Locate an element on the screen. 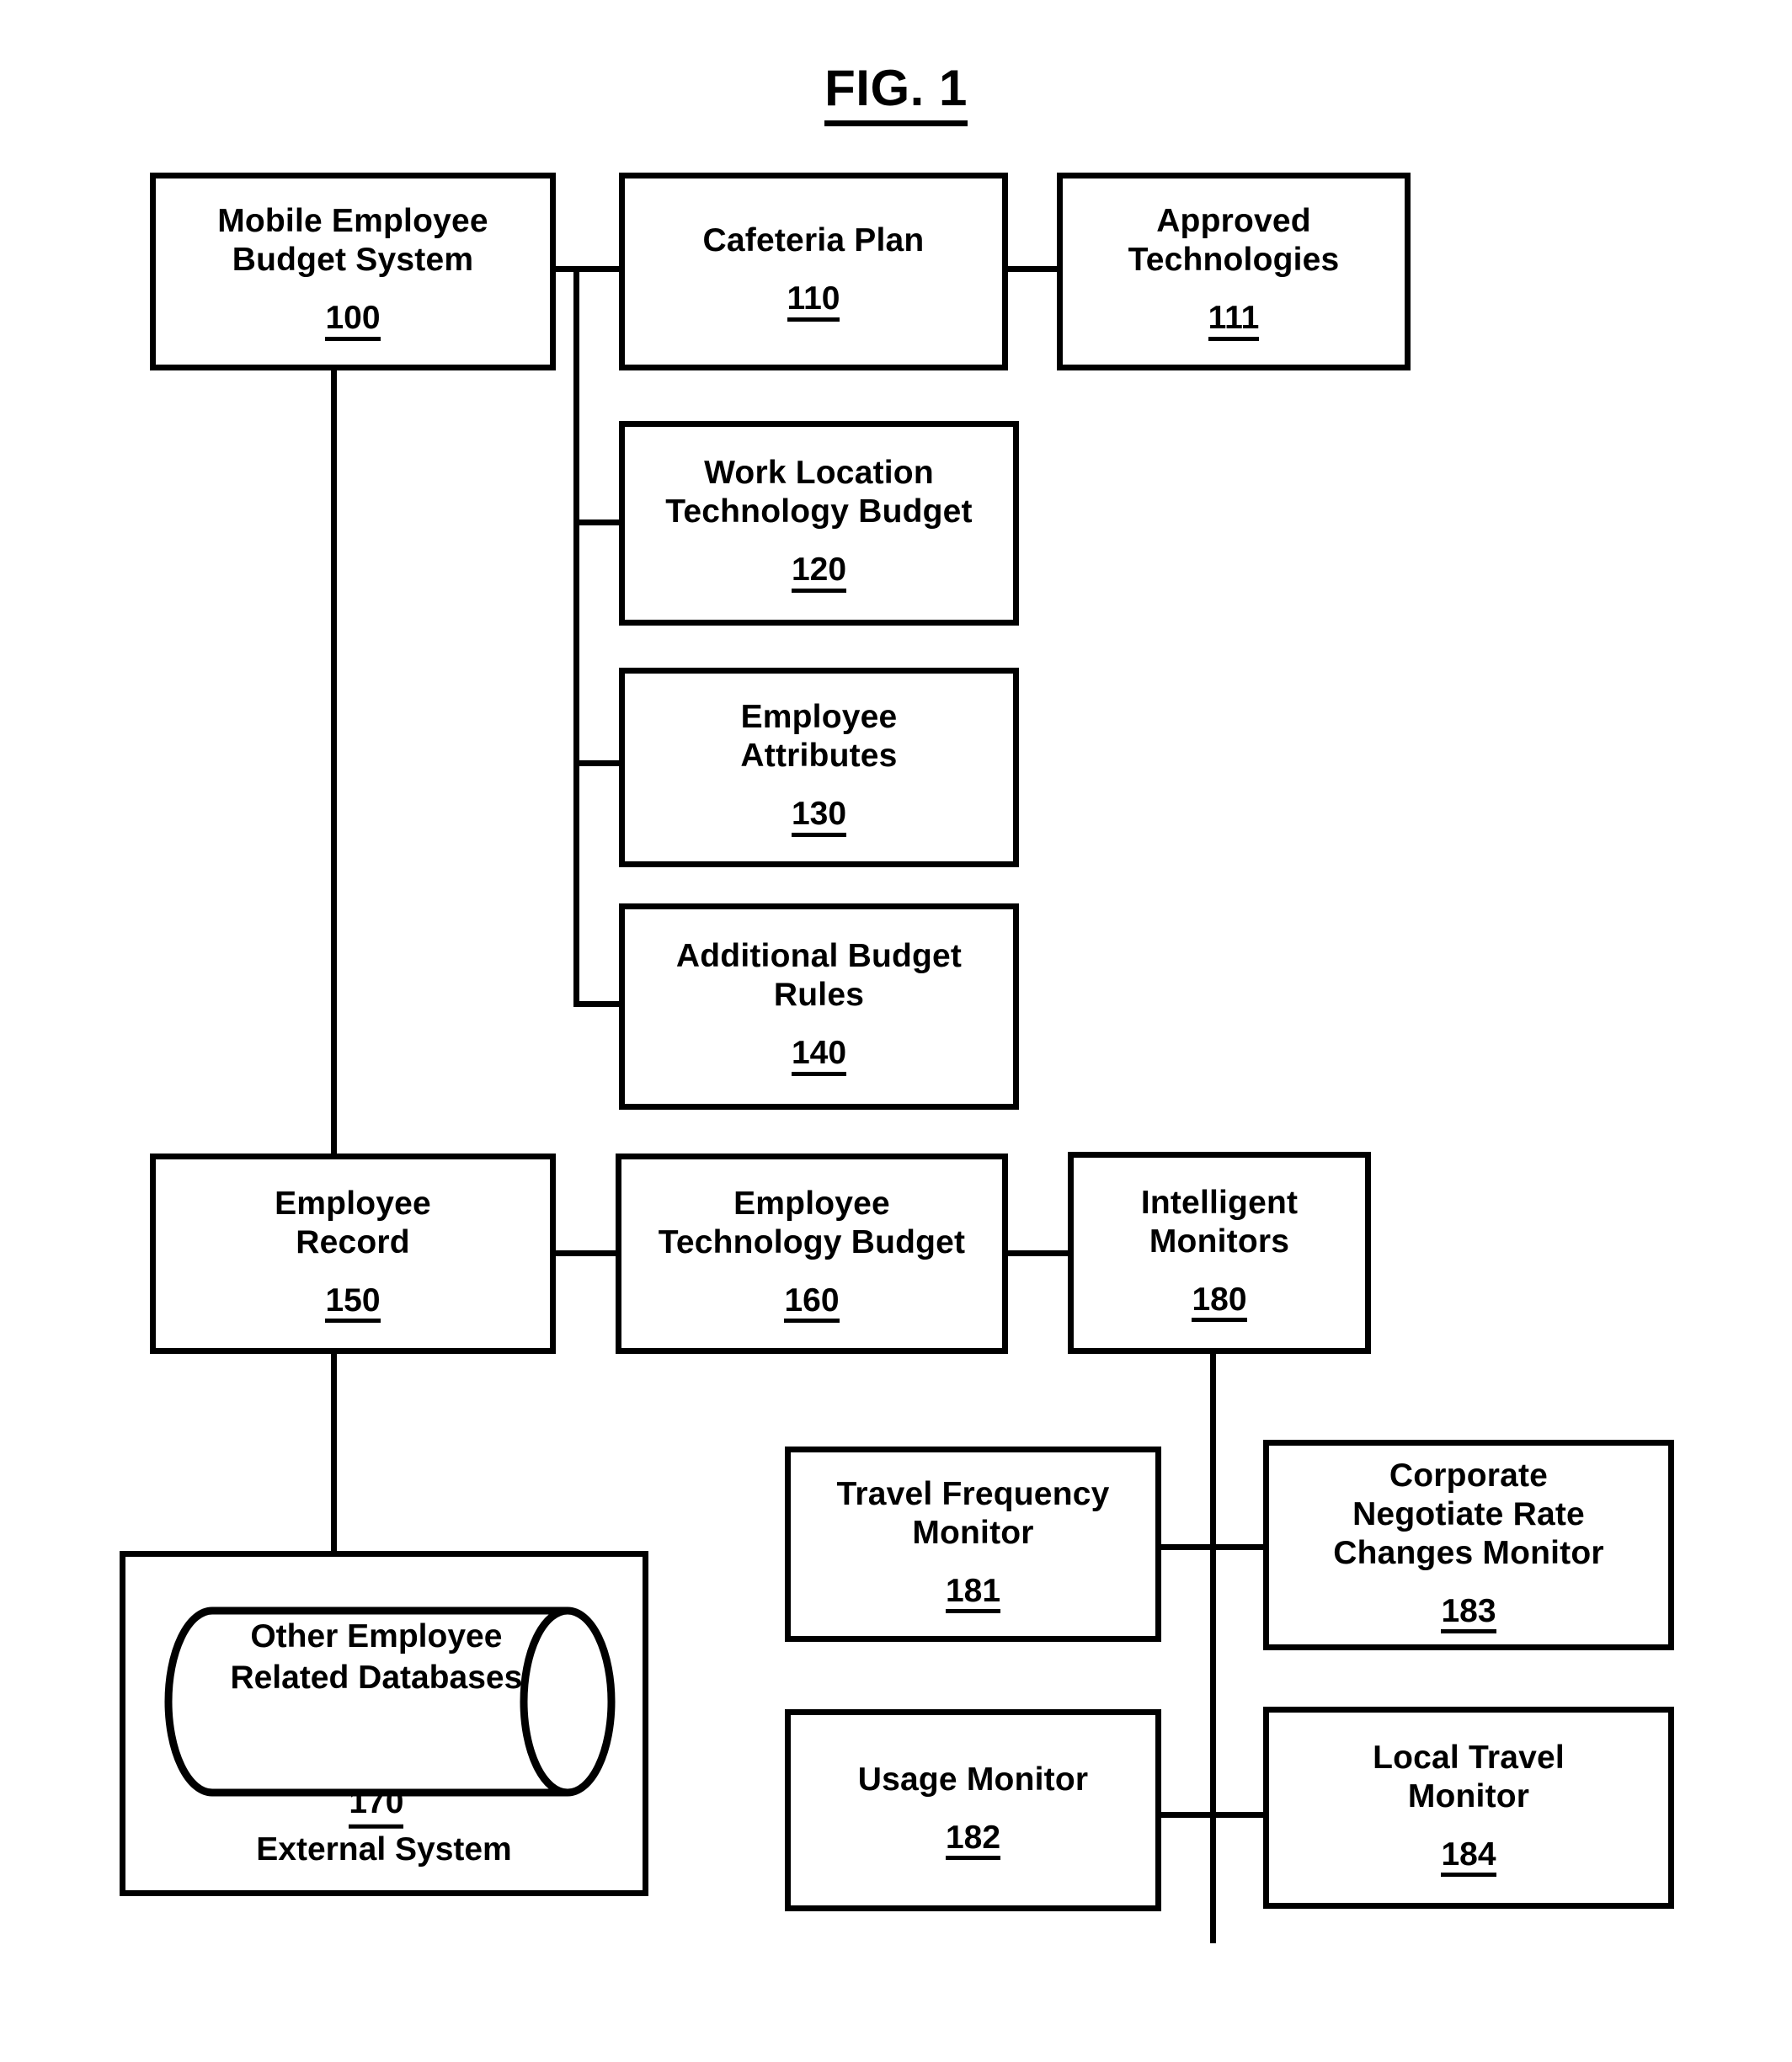 Image resolution: width=1792 pixels, height=2062 pixels. node-reference-number: 100 is located at coordinates (353, 321).